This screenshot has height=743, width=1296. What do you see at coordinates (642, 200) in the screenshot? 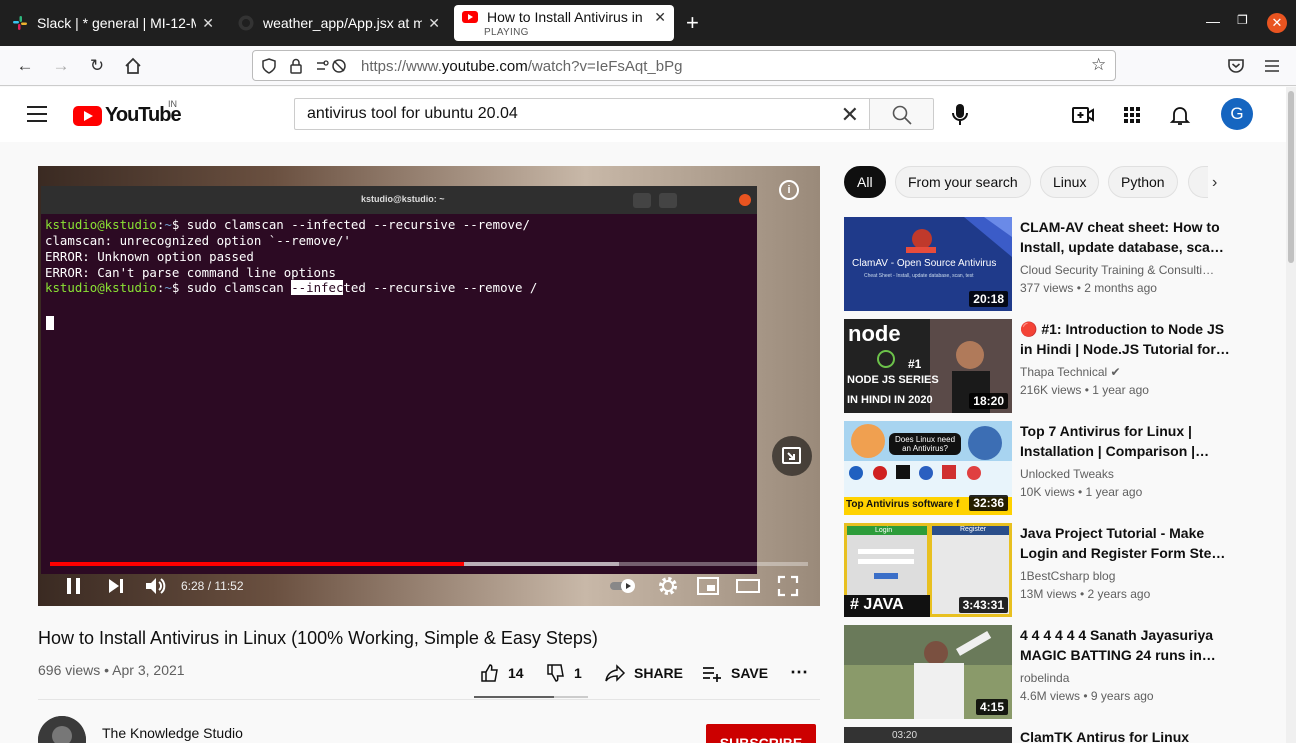
I see `terminal-search-icon` at bounding box center [642, 200].